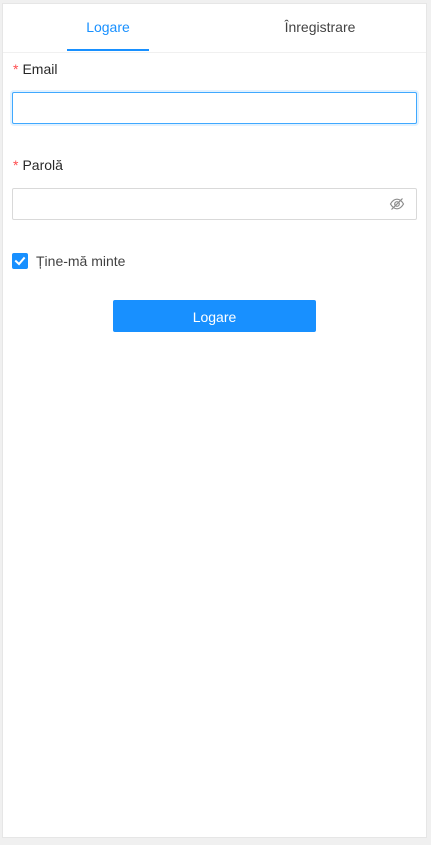 The height and width of the screenshot is (845, 431). I want to click on check-icon, so click(20, 261).